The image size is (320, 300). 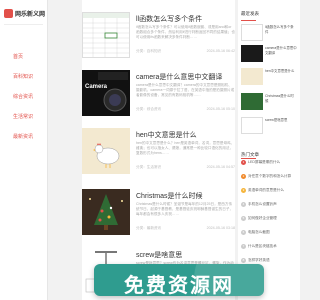 I want to click on rank-badge: 1, so click(x=243, y=162).